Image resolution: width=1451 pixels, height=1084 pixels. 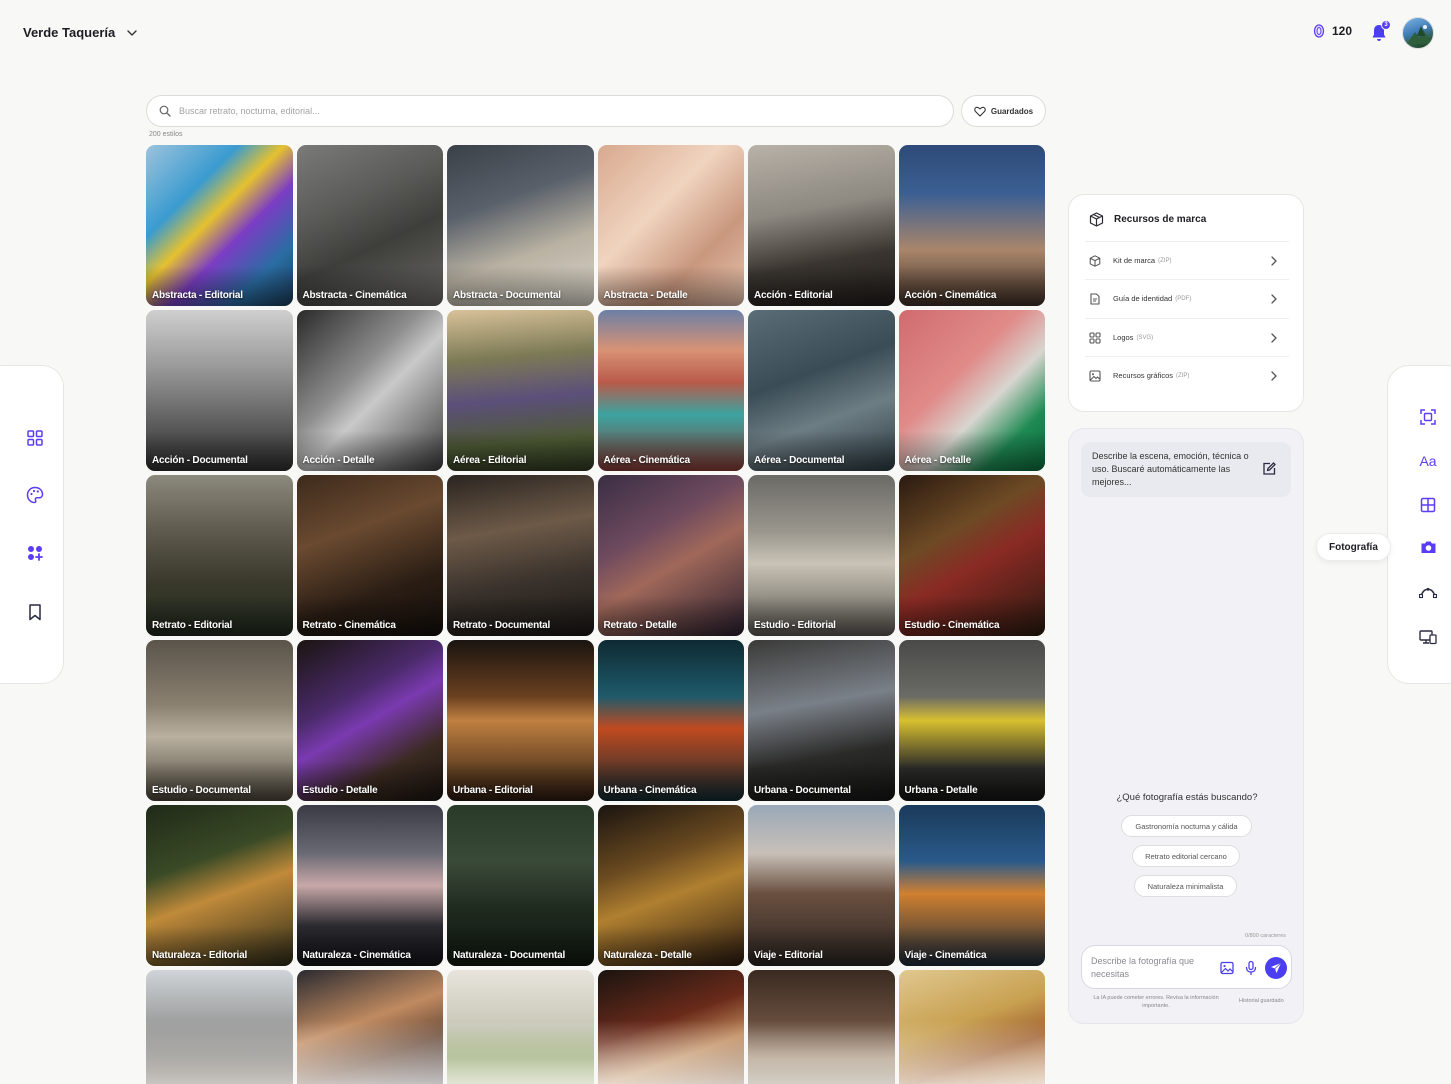 I want to click on heart-icon, so click(x=980, y=111).